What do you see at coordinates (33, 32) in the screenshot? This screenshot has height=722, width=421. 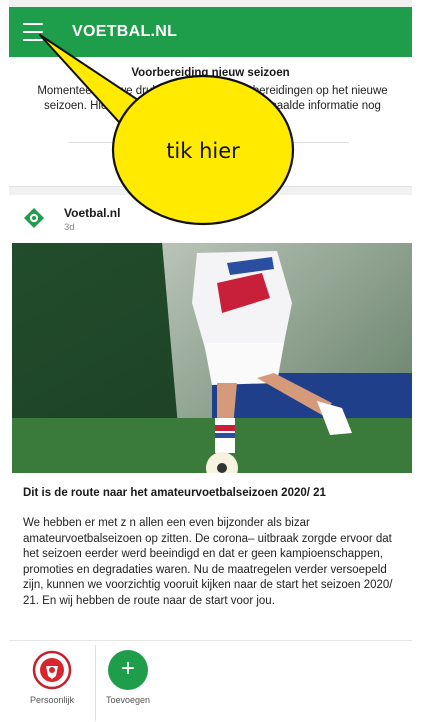 I see `hamburger-menu-icon` at bounding box center [33, 32].